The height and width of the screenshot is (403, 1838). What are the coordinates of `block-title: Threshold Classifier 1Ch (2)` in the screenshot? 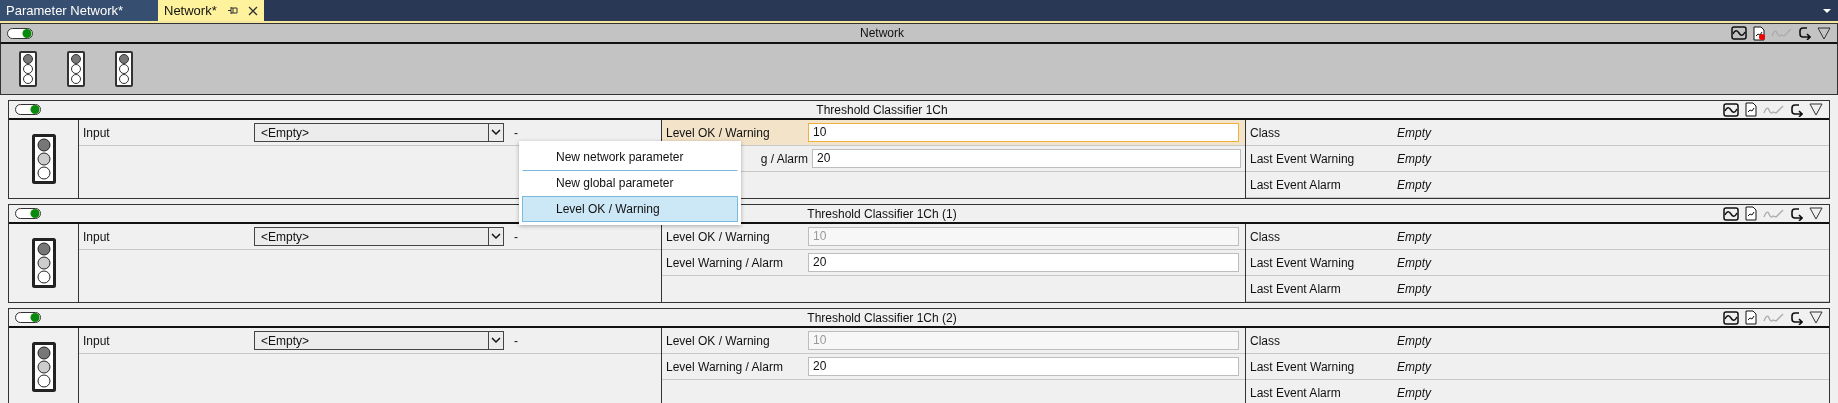 It's located at (882, 317).